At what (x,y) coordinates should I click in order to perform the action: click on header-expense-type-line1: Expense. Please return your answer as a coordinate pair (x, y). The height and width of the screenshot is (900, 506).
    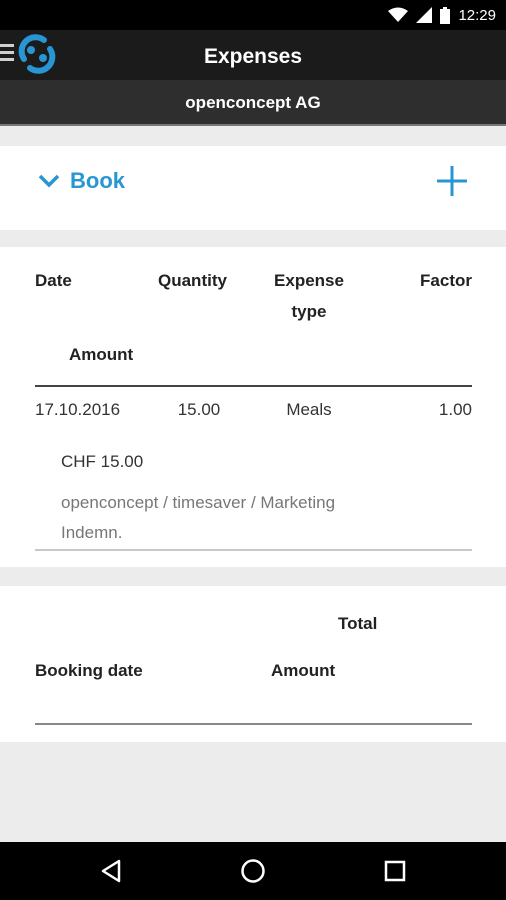
    Looking at the image, I should click on (309, 280).